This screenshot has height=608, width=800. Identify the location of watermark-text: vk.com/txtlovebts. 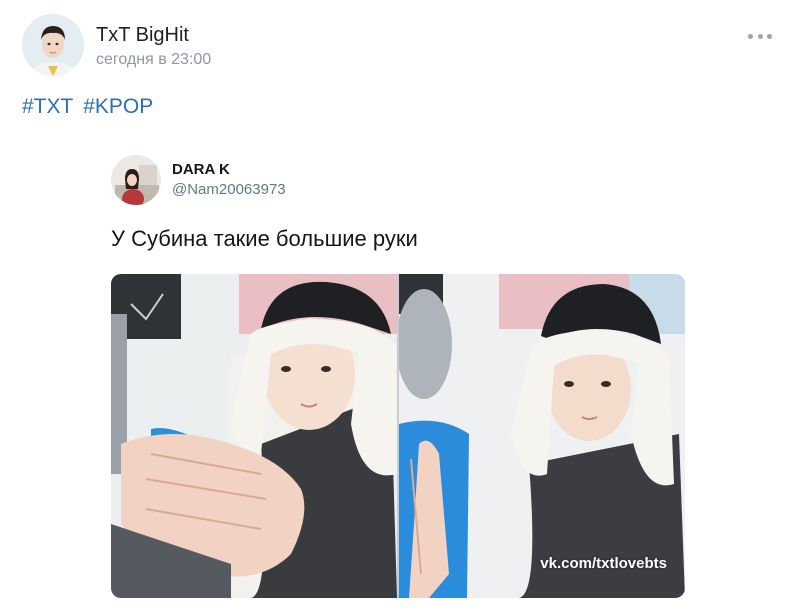
(603, 563).